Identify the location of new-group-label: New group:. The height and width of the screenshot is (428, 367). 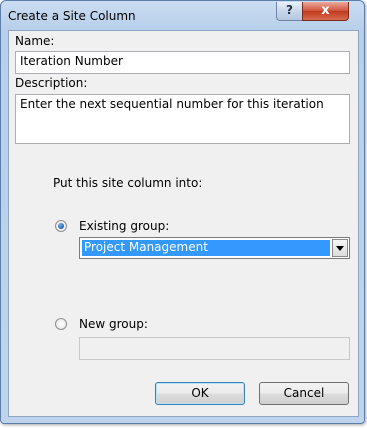
(113, 324).